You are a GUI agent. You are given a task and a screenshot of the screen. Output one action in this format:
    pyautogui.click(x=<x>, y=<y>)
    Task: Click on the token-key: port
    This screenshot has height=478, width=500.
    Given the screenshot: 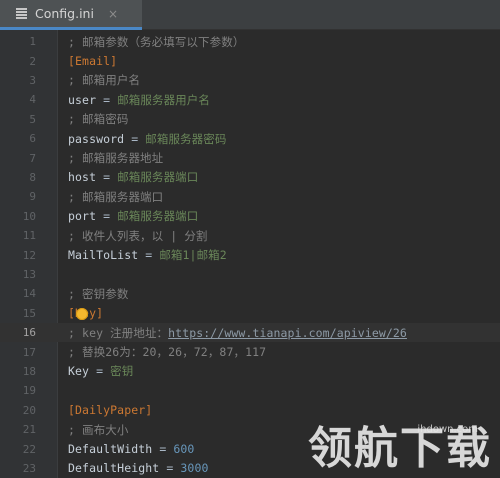 What is the action you would take?
    pyautogui.click(x=82, y=216)
    